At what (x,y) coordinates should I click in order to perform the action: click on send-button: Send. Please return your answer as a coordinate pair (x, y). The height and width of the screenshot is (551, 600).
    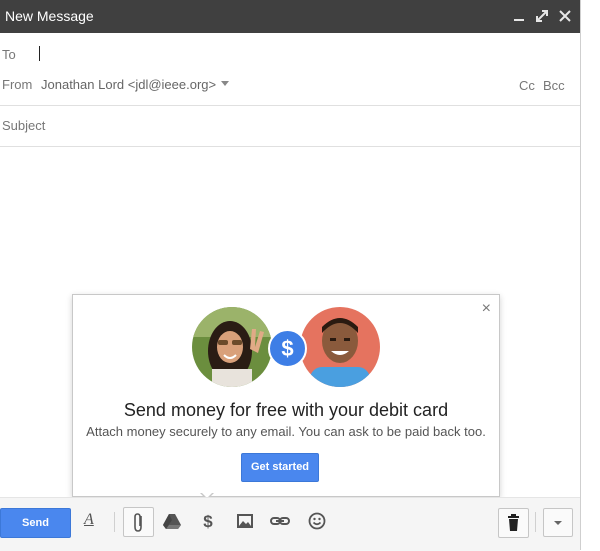
    Looking at the image, I should click on (35, 523).